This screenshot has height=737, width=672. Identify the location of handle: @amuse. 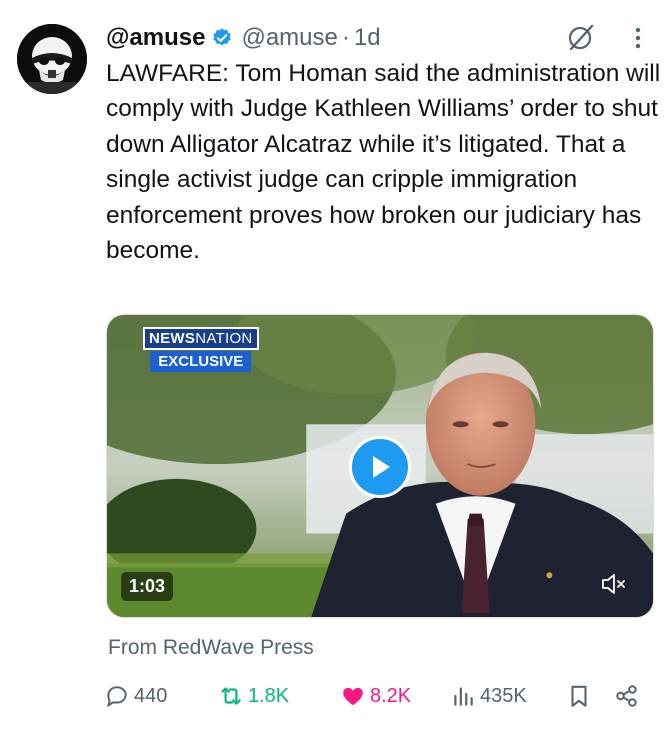
(289, 38).